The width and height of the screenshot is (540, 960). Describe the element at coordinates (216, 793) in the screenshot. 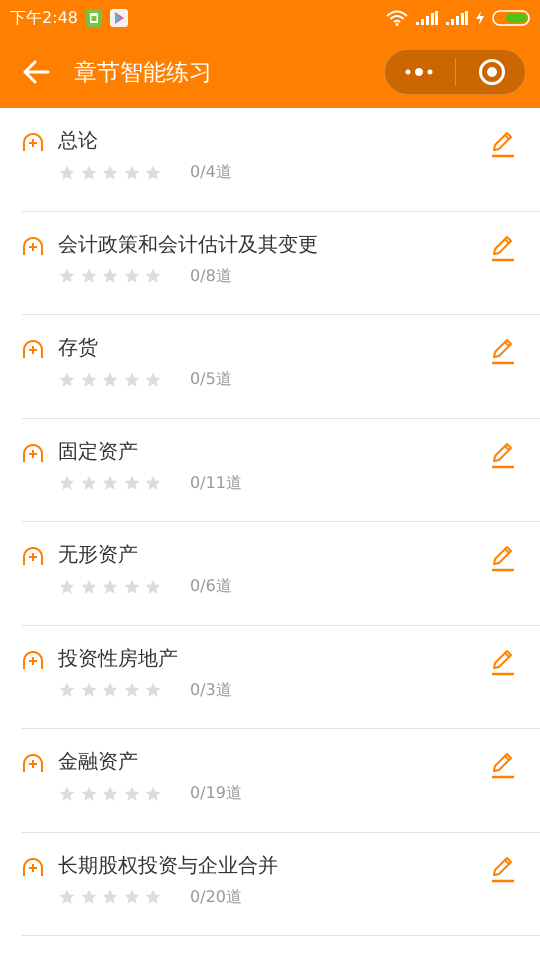

I see `question-count: 0/19道` at that location.